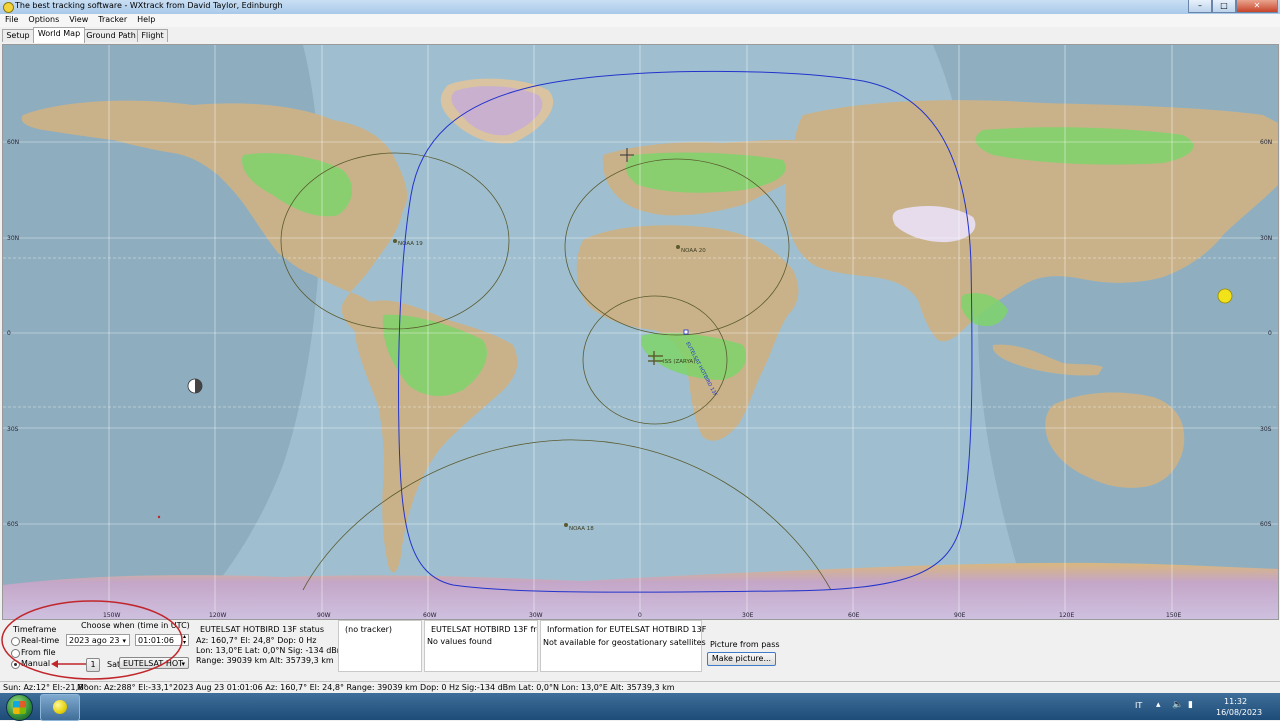 This screenshot has height=721, width=1280. What do you see at coordinates (566, 525) in the screenshot?
I see `noaa18-marker` at bounding box center [566, 525].